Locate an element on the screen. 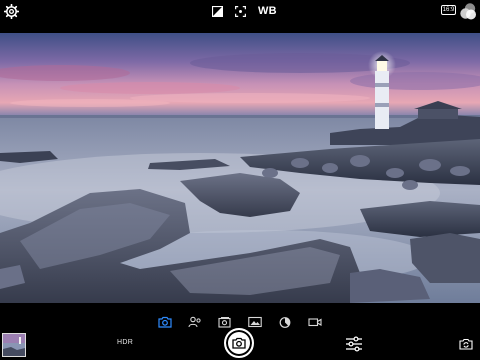 The height and width of the screenshot is (360, 480). adjustments-icon is located at coordinates (354, 344).